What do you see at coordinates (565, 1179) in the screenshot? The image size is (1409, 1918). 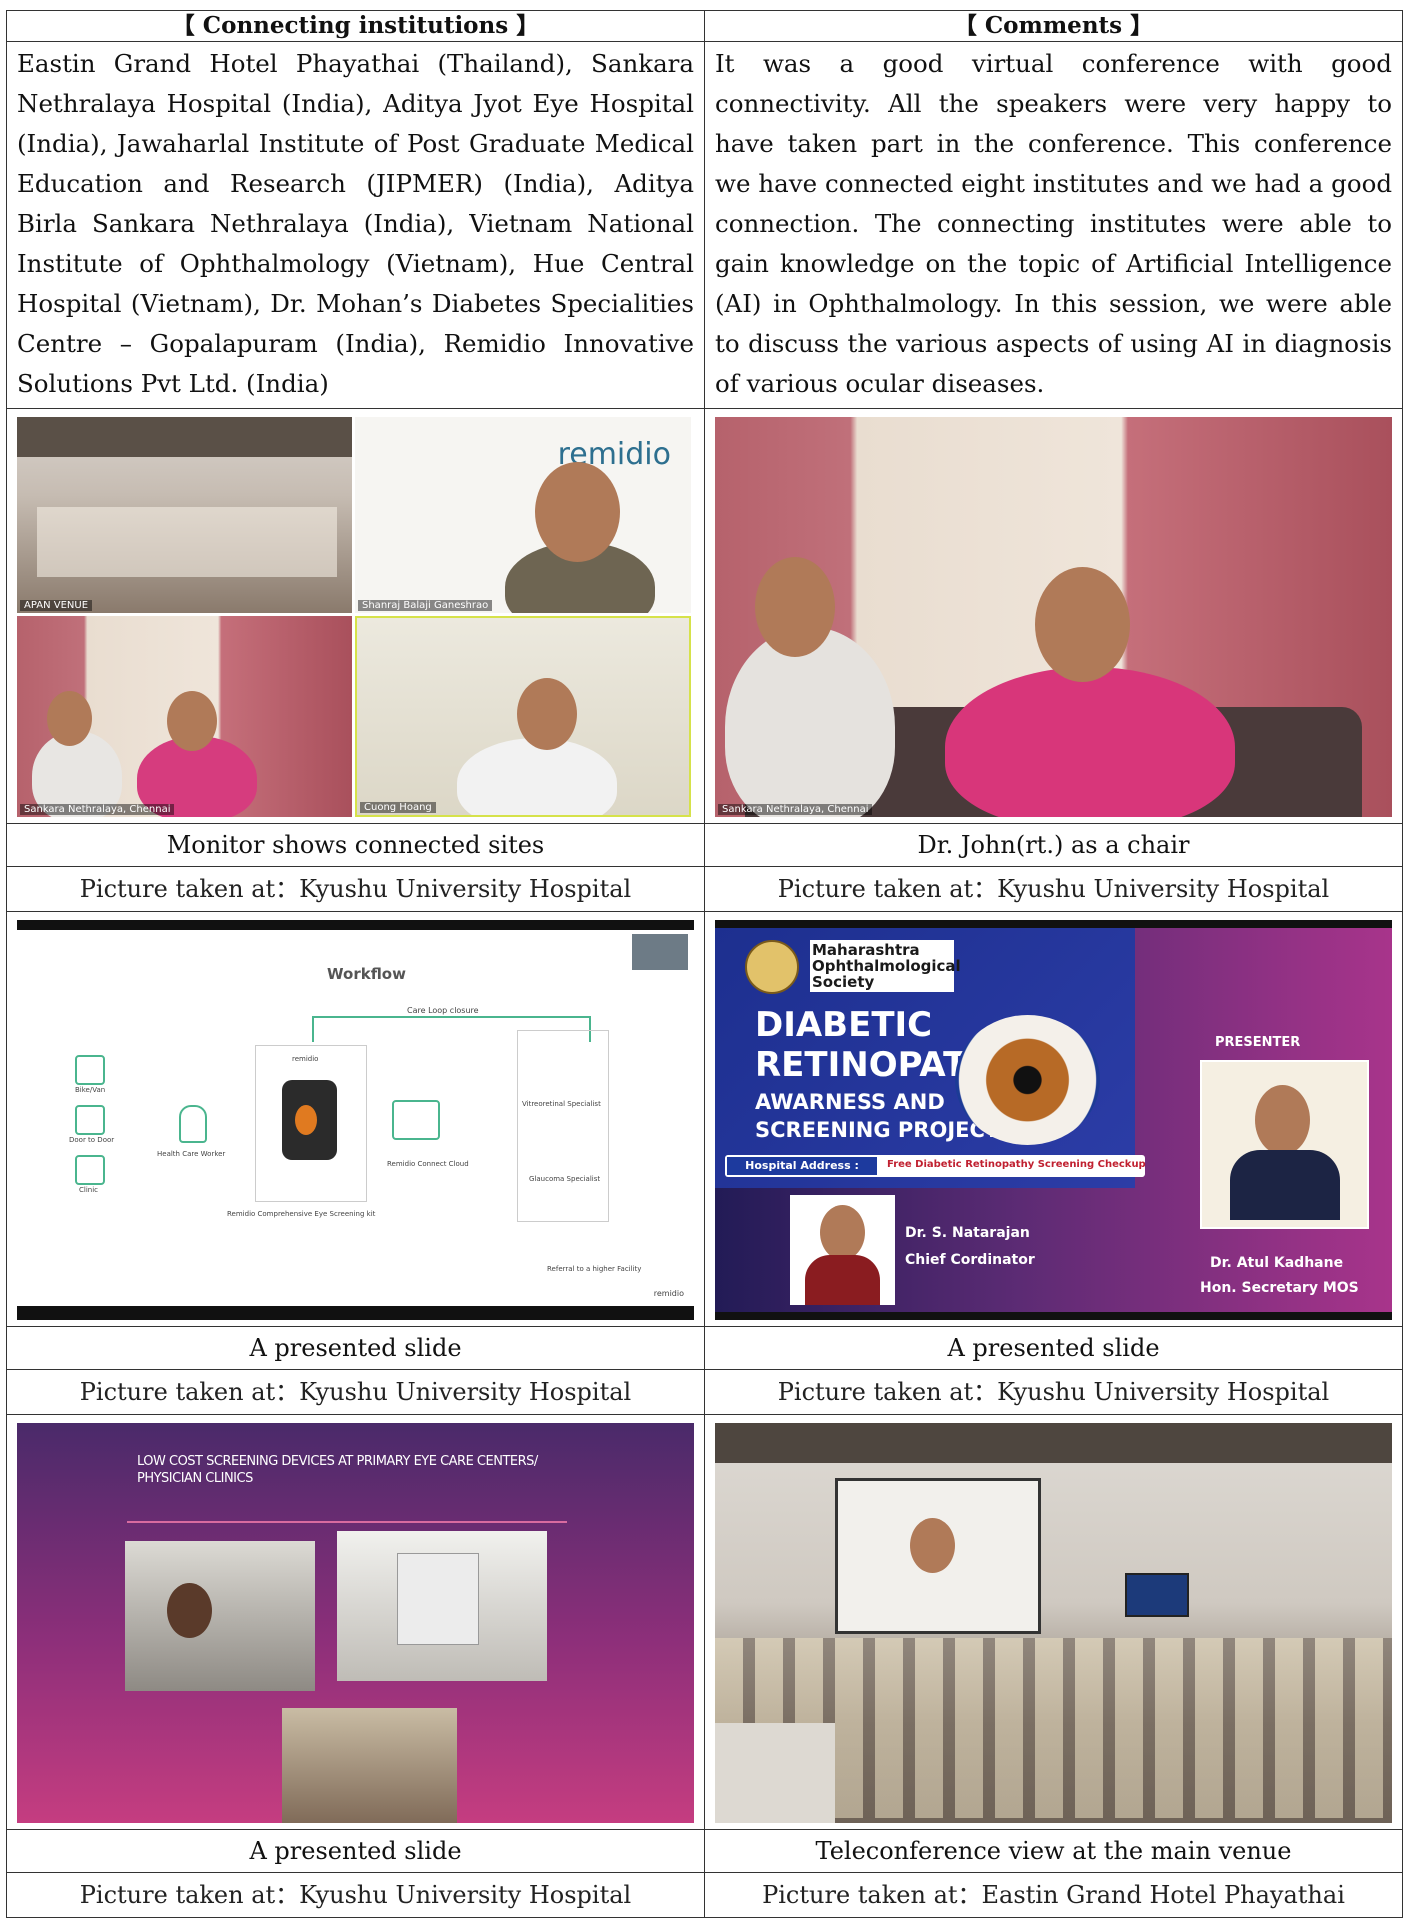 I see `slide-label: Glaucoma Specialist` at bounding box center [565, 1179].